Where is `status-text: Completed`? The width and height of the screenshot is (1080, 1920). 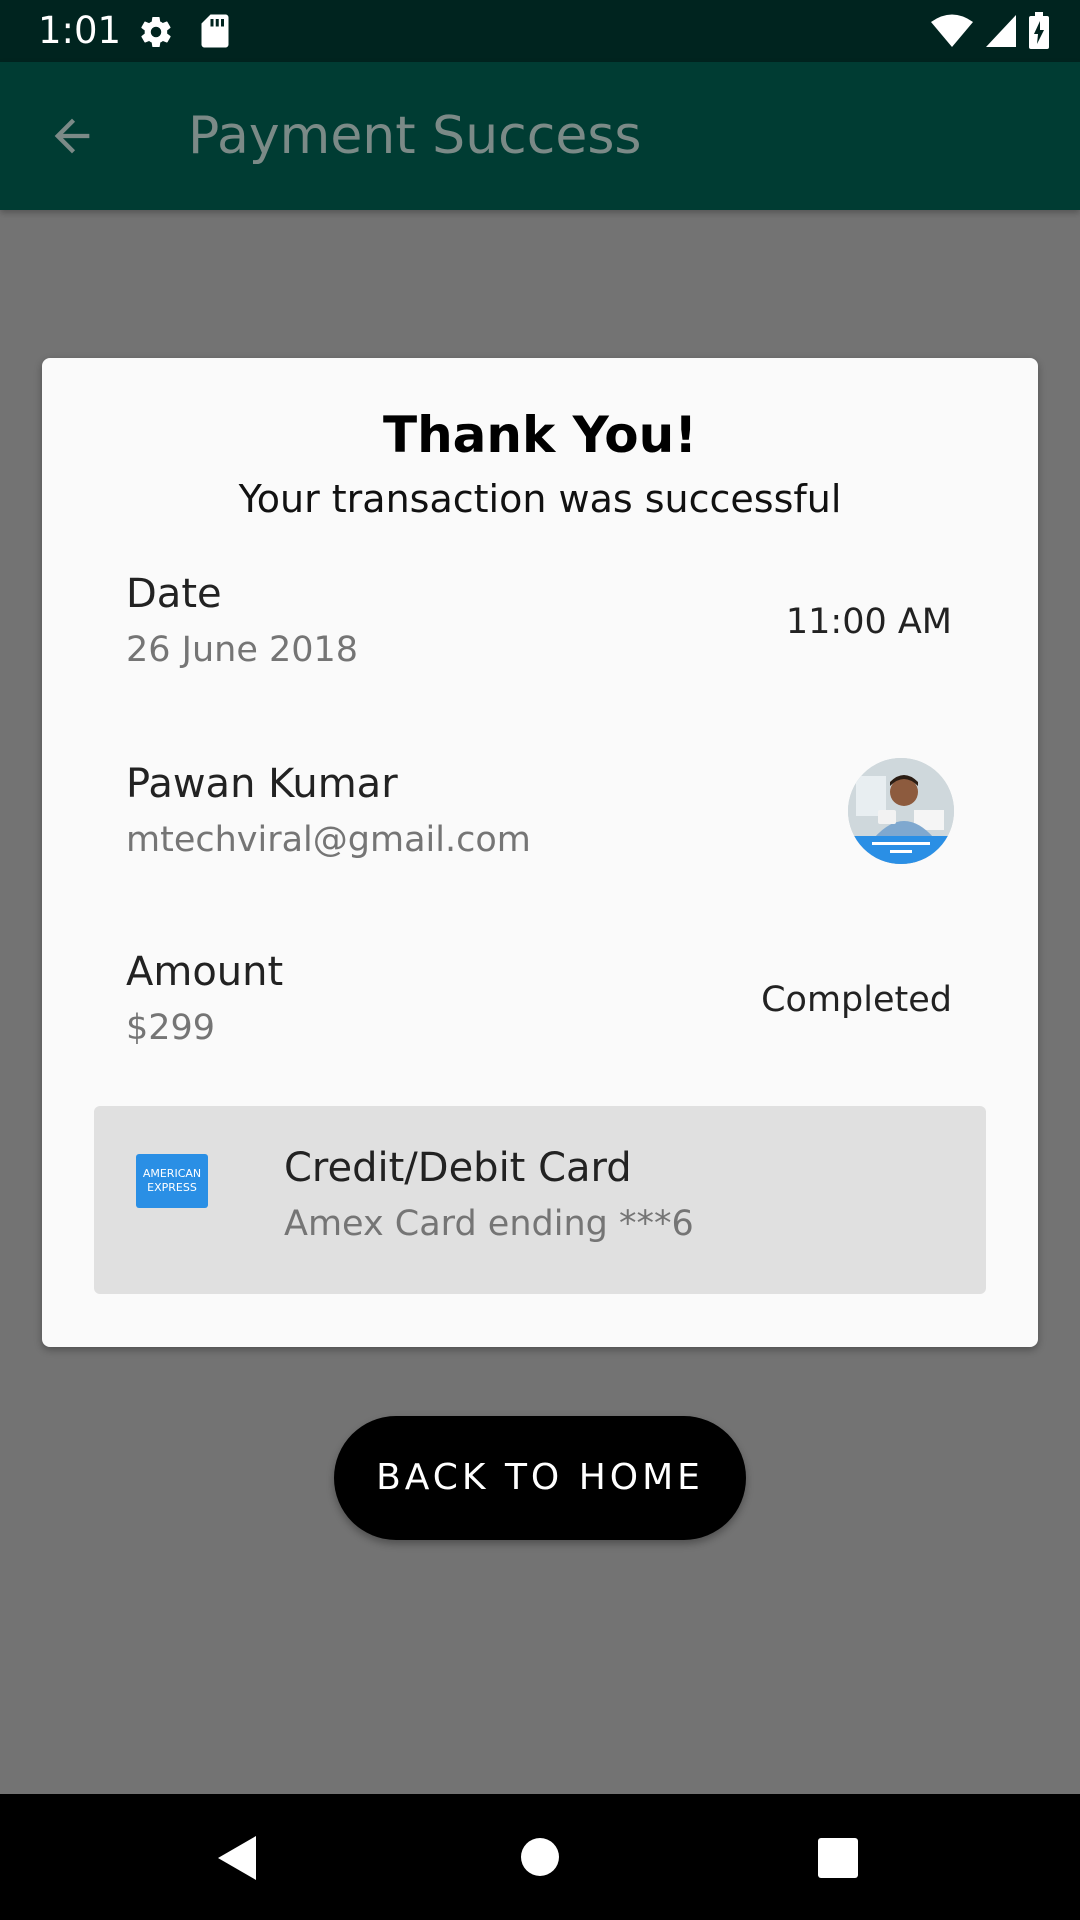
status-text: Completed is located at coordinates (856, 1000).